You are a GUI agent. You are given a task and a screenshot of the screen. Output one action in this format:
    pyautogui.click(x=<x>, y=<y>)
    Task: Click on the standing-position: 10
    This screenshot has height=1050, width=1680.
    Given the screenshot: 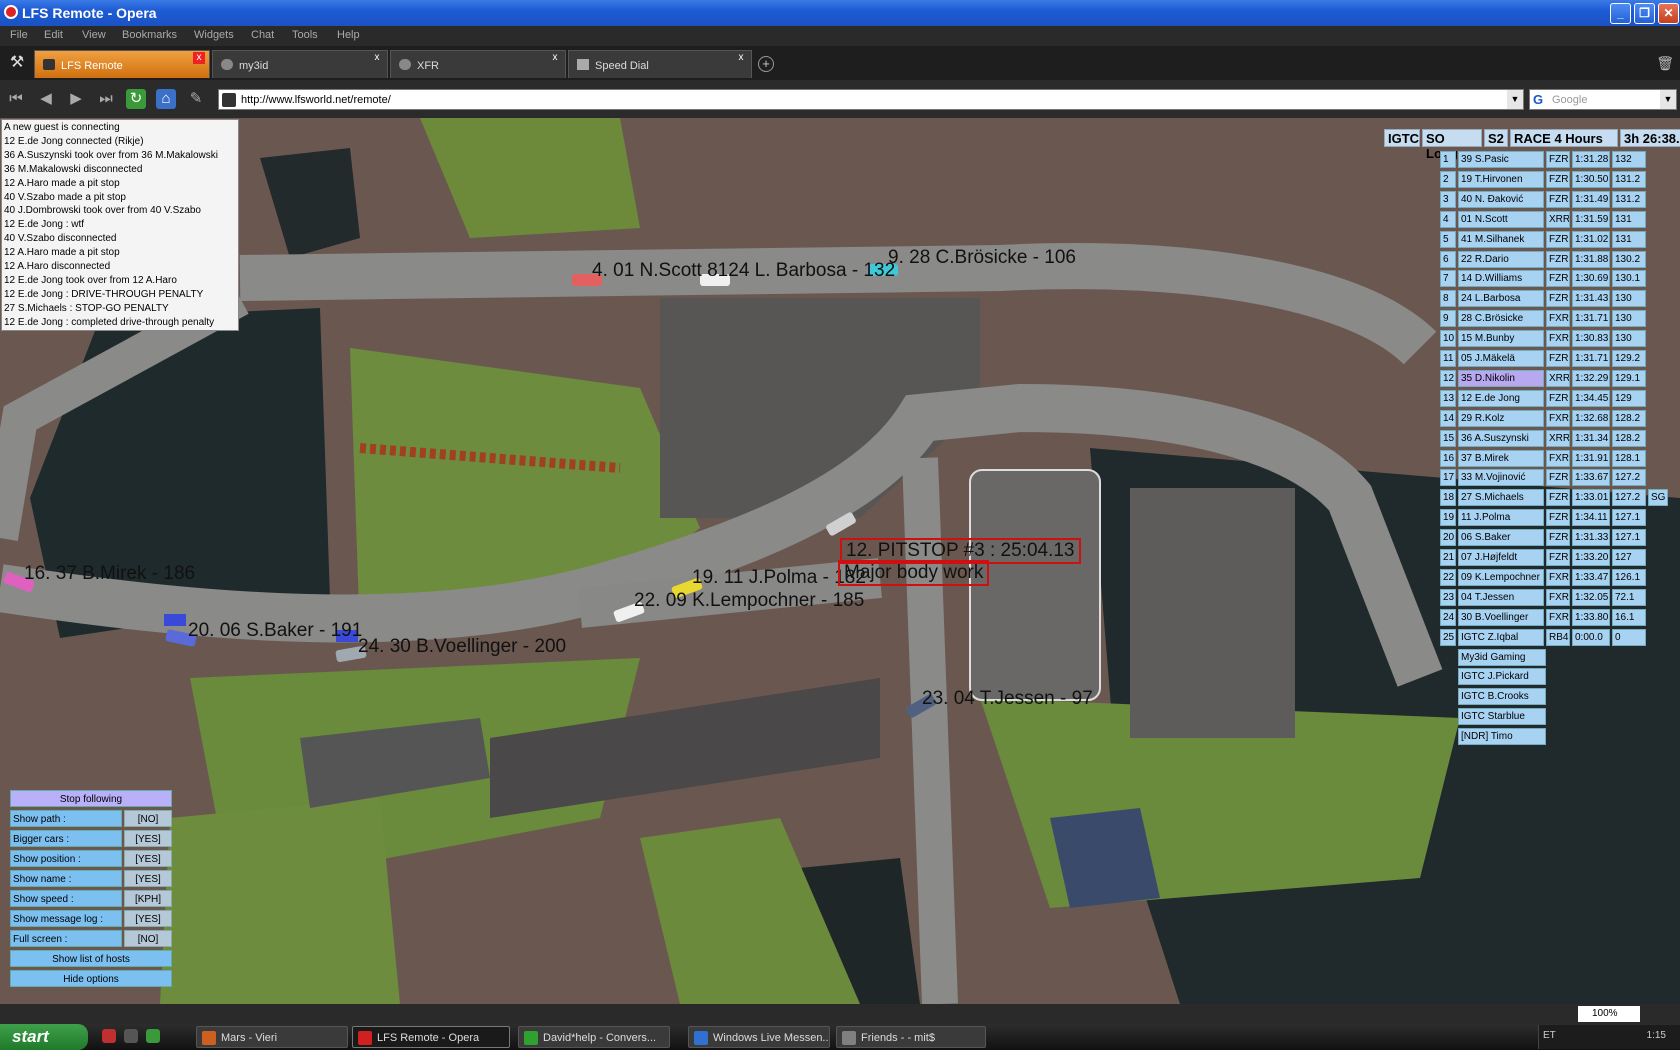 What is the action you would take?
    pyautogui.click(x=1448, y=339)
    